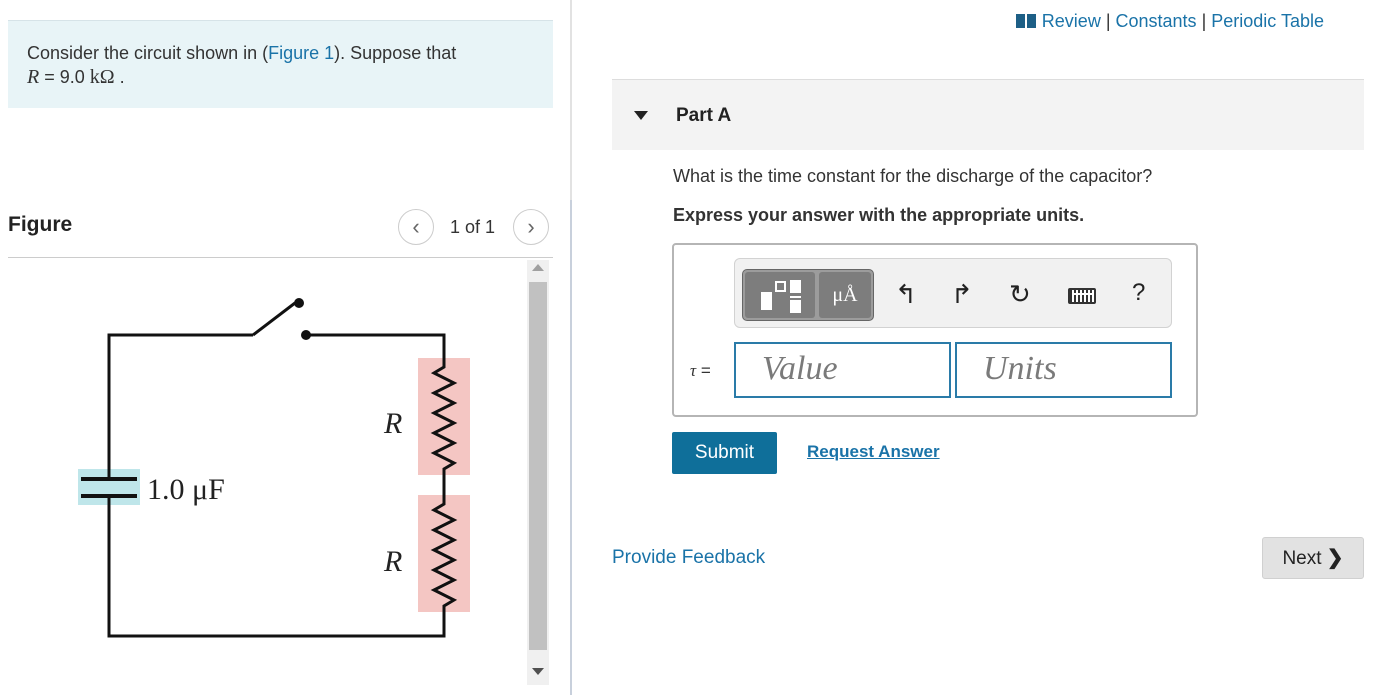 The width and height of the screenshot is (1389, 695). I want to click on figure-next-button: ›, so click(531, 227).